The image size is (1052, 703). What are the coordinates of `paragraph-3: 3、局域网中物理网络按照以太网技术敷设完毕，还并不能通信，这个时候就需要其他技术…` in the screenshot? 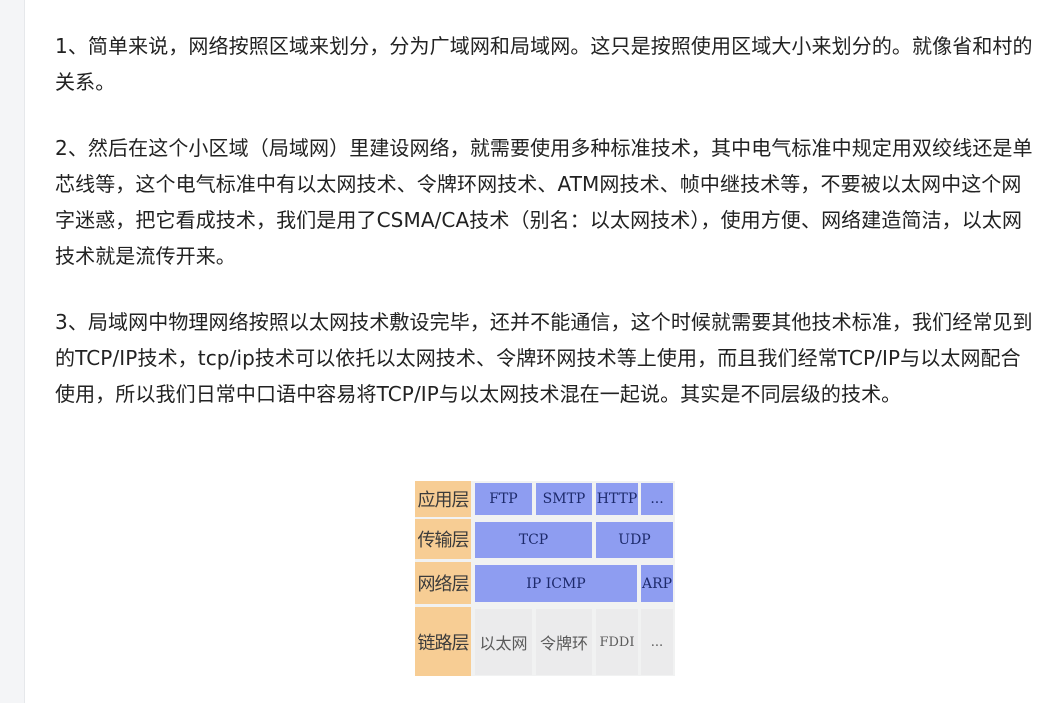 It's located at (544, 358).